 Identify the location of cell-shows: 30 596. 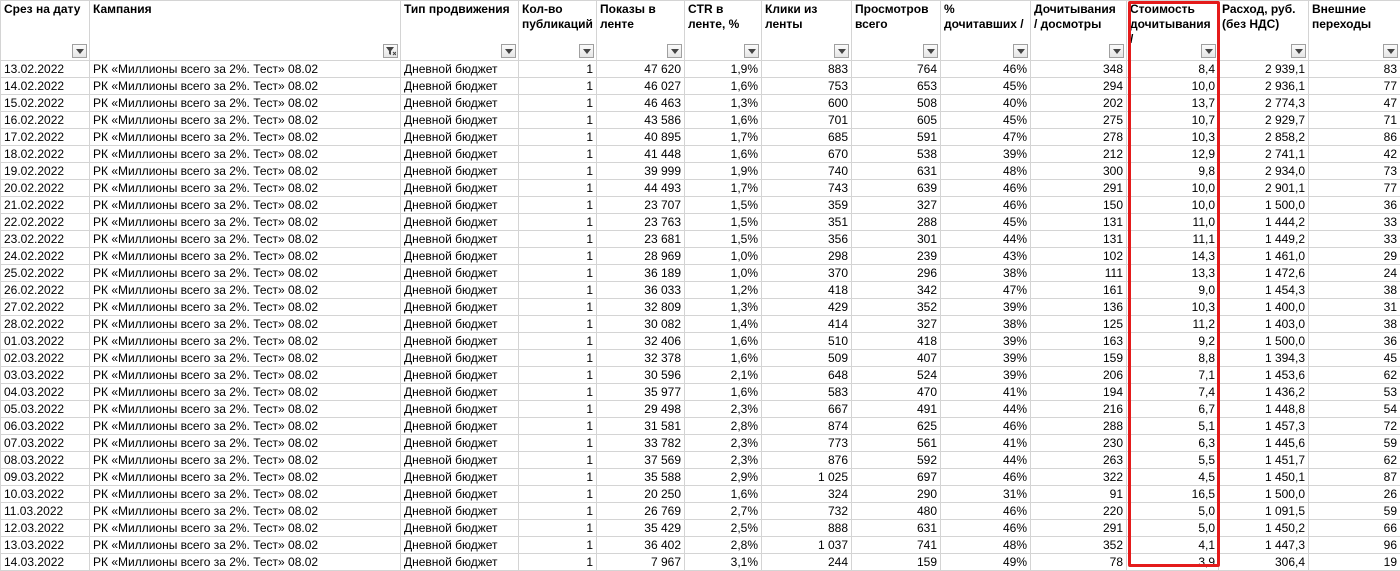
(641, 375).